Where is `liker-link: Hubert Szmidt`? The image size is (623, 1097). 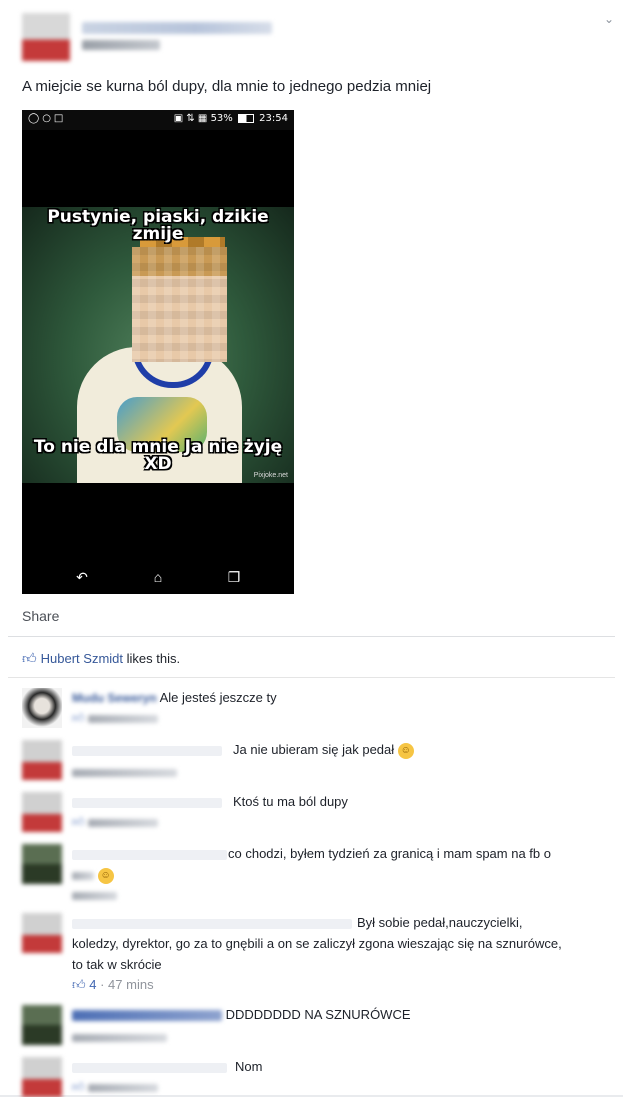 liker-link: Hubert Szmidt is located at coordinates (82, 658).